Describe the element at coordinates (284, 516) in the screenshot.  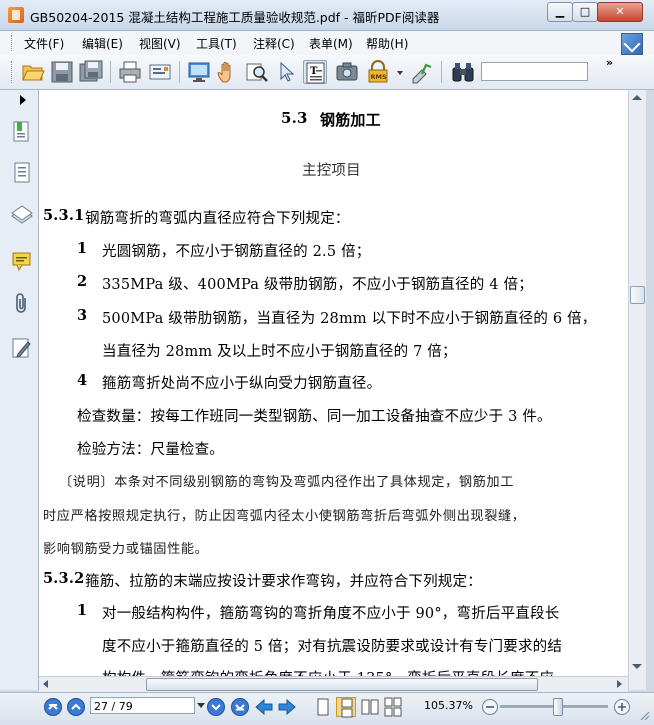
I see `note-text: 时应严格按照规定执行，防止因弯弧内径太小使钢筋弯折后弯弧外侧出现裂缝，` at that location.